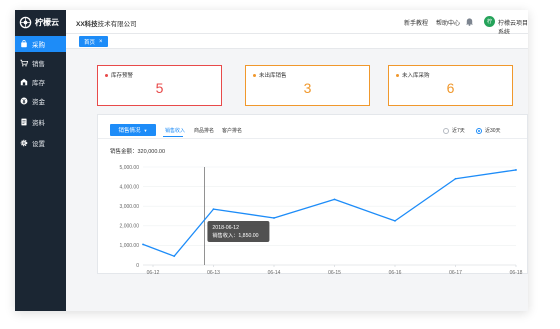  I want to click on sidebar-item-label: 资金, so click(38, 102).